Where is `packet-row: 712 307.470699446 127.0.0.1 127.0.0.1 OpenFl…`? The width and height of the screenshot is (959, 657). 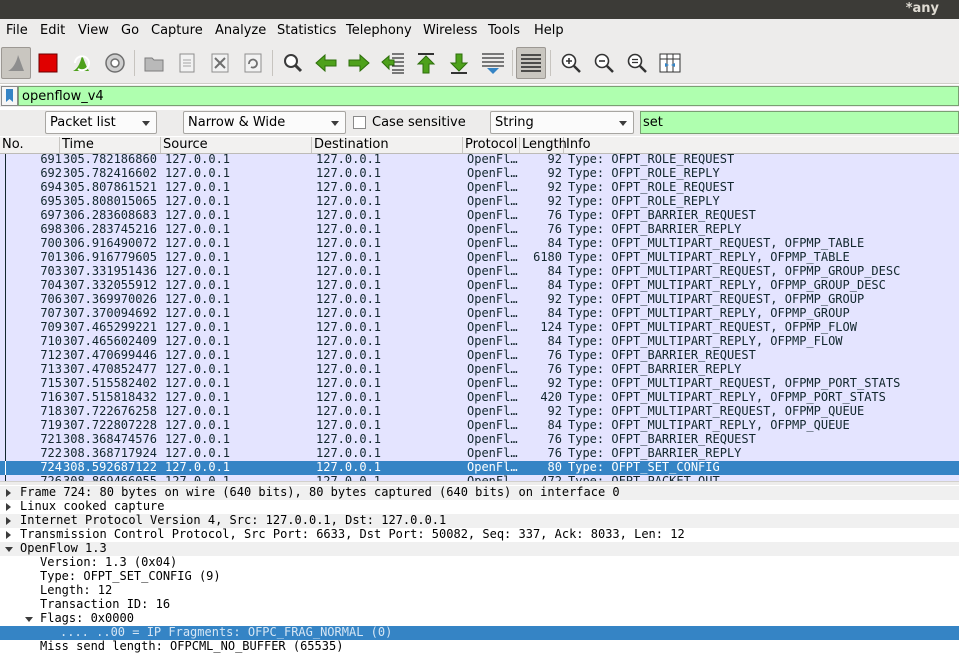
packet-row: 712 307.470699446 127.0.0.1 127.0.0.1 OpenFl… is located at coordinates (479, 356).